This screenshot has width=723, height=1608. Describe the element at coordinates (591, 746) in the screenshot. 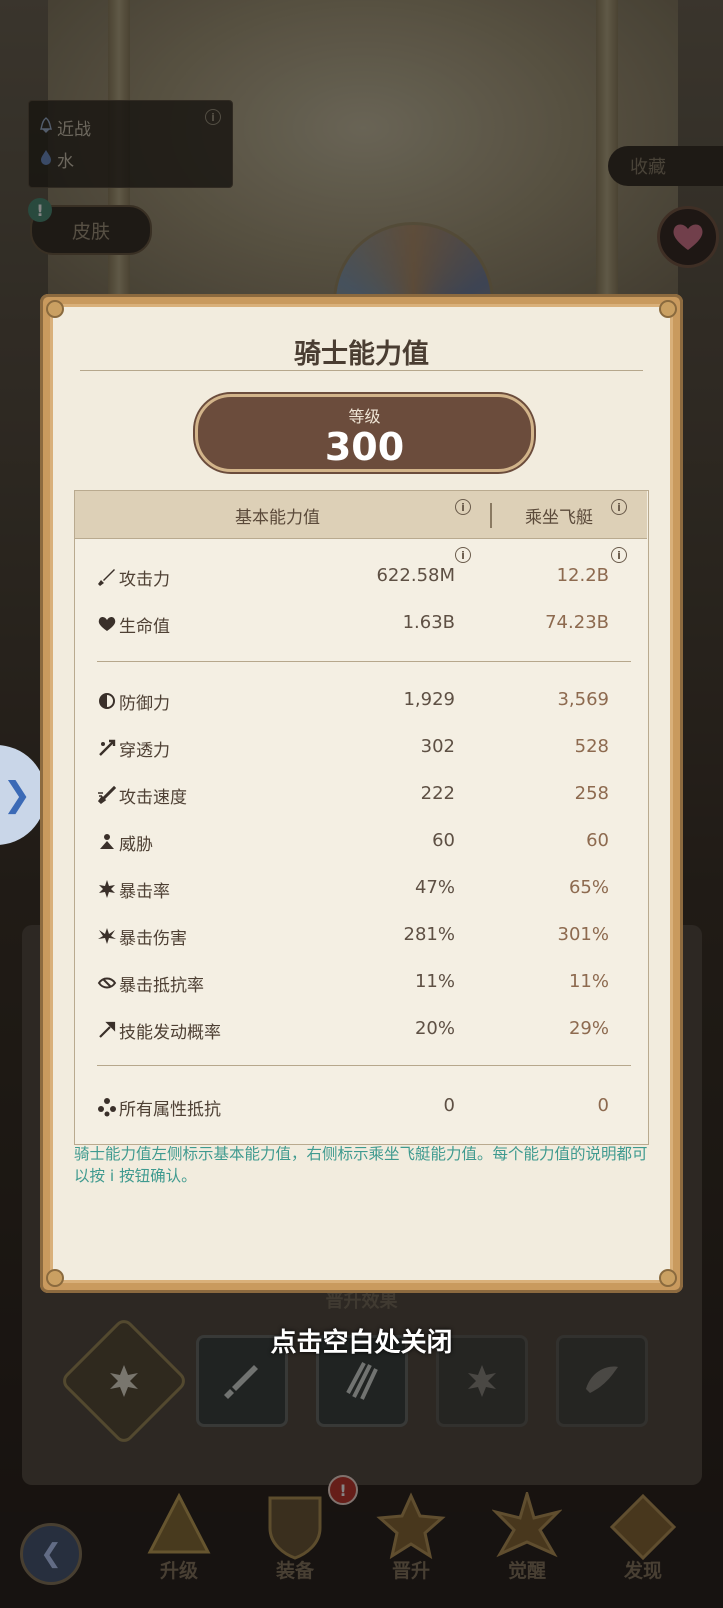

I see `stat-ride-value: 528` at that location.